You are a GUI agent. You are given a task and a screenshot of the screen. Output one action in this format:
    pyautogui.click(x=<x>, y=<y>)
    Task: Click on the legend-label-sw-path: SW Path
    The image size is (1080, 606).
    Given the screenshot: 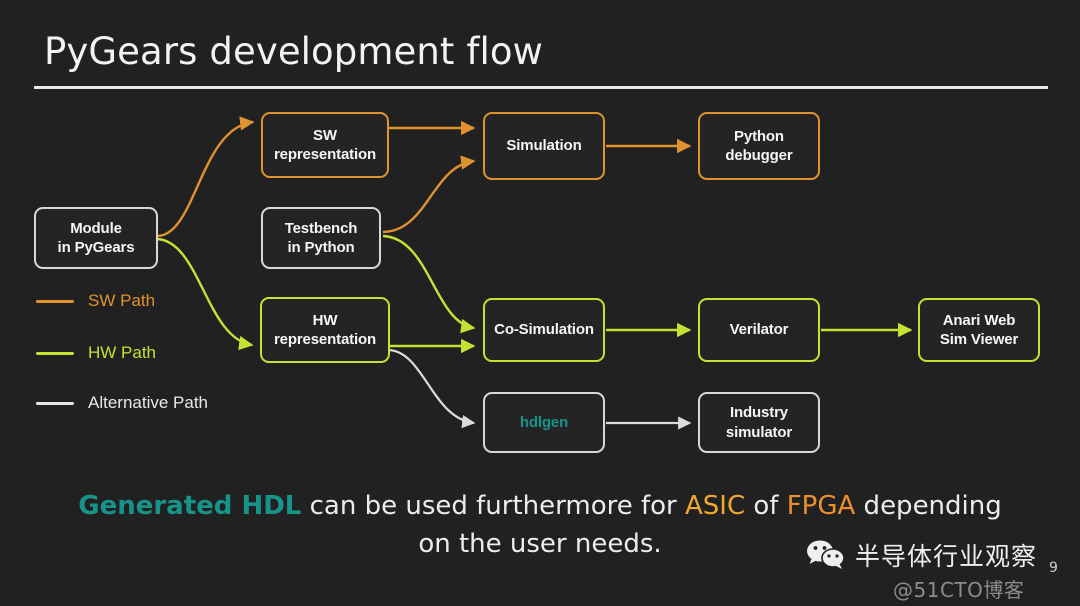 What is the action you would take?
    pyautogui.click(x=122, y=300)
    